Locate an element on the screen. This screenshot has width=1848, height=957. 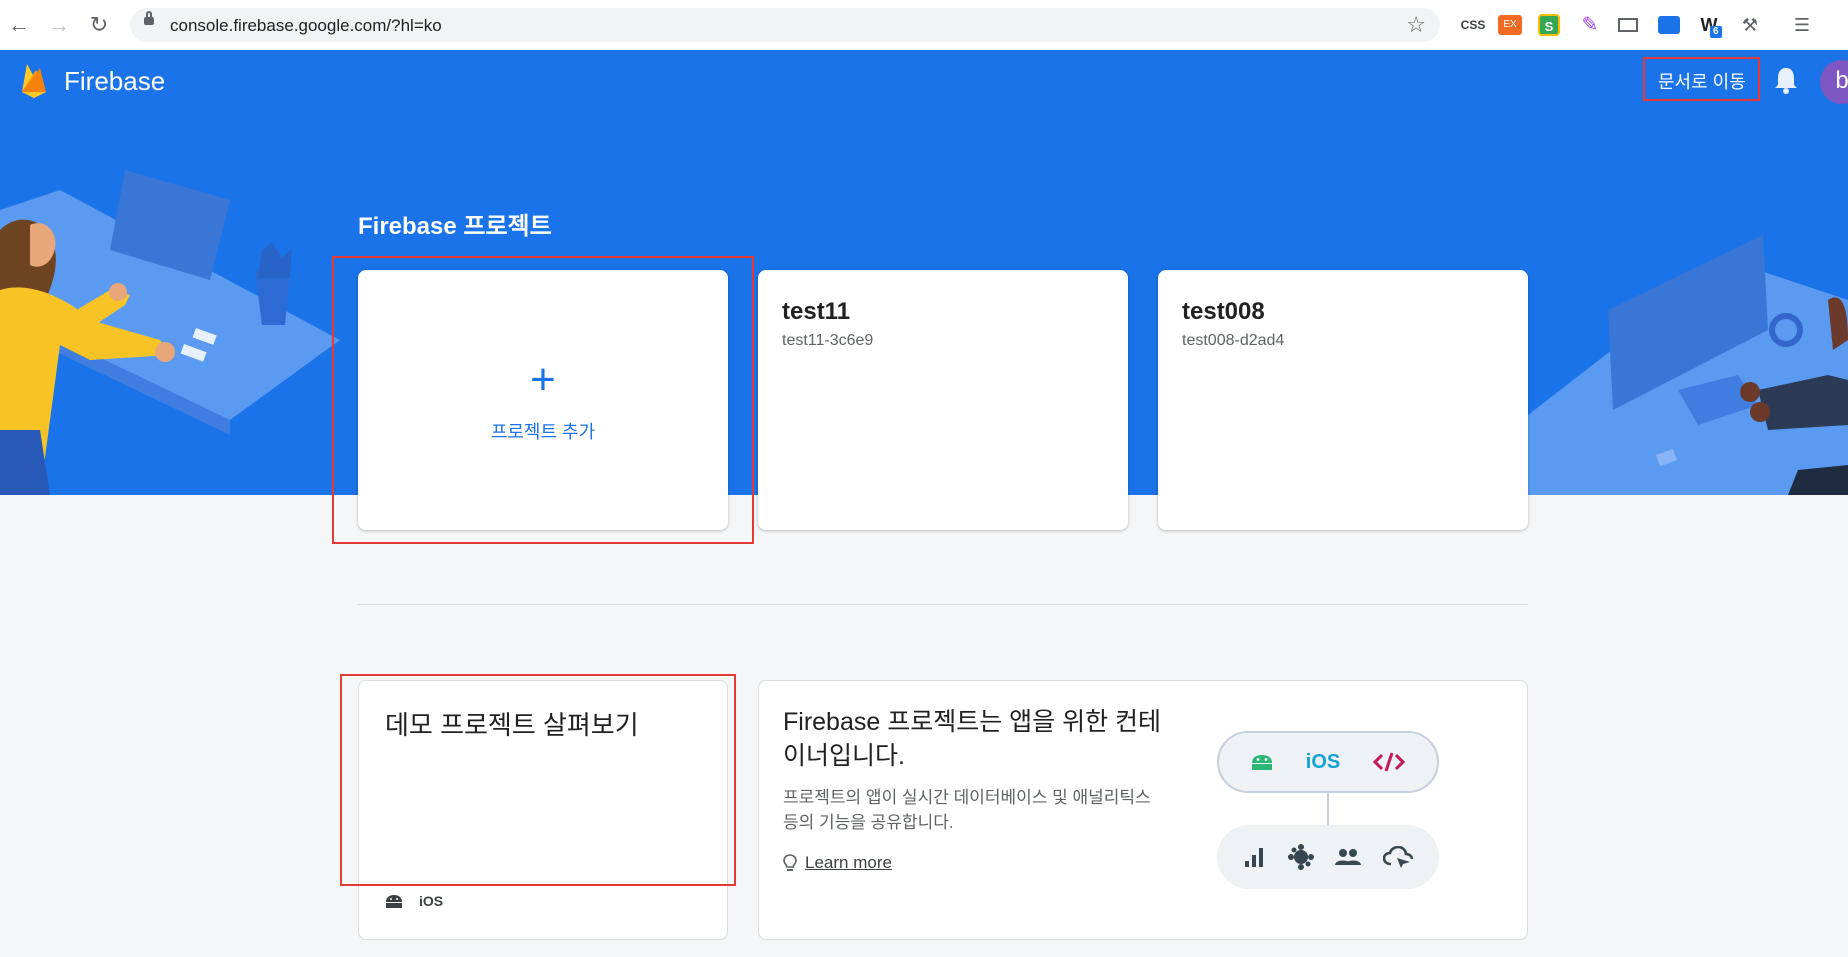
dark-extension-icon is located at coordinates (1669, 25).